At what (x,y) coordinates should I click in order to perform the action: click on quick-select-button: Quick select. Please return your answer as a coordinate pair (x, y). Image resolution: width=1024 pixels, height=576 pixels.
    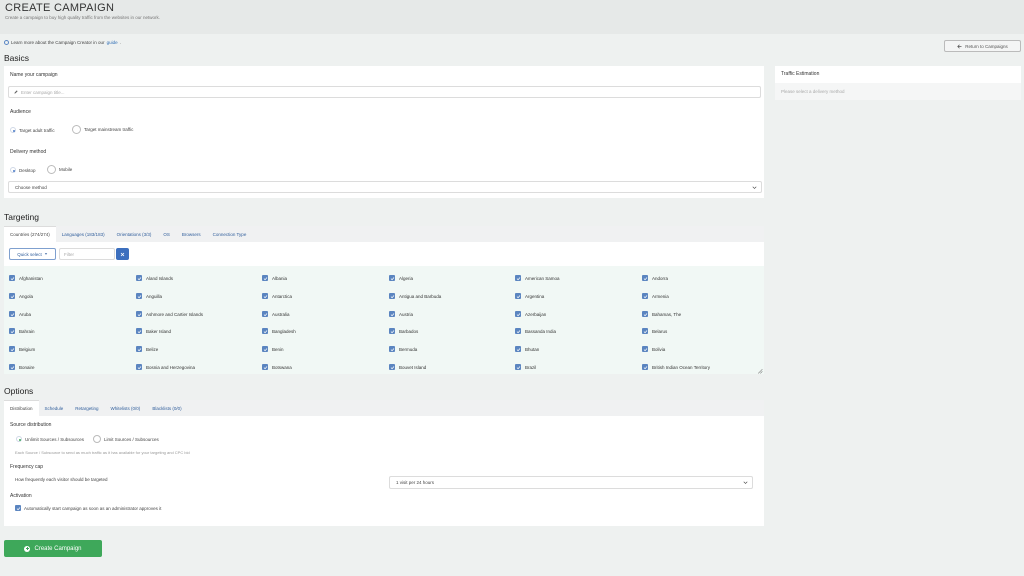
    Looking at the image, I should click on (32, 254).